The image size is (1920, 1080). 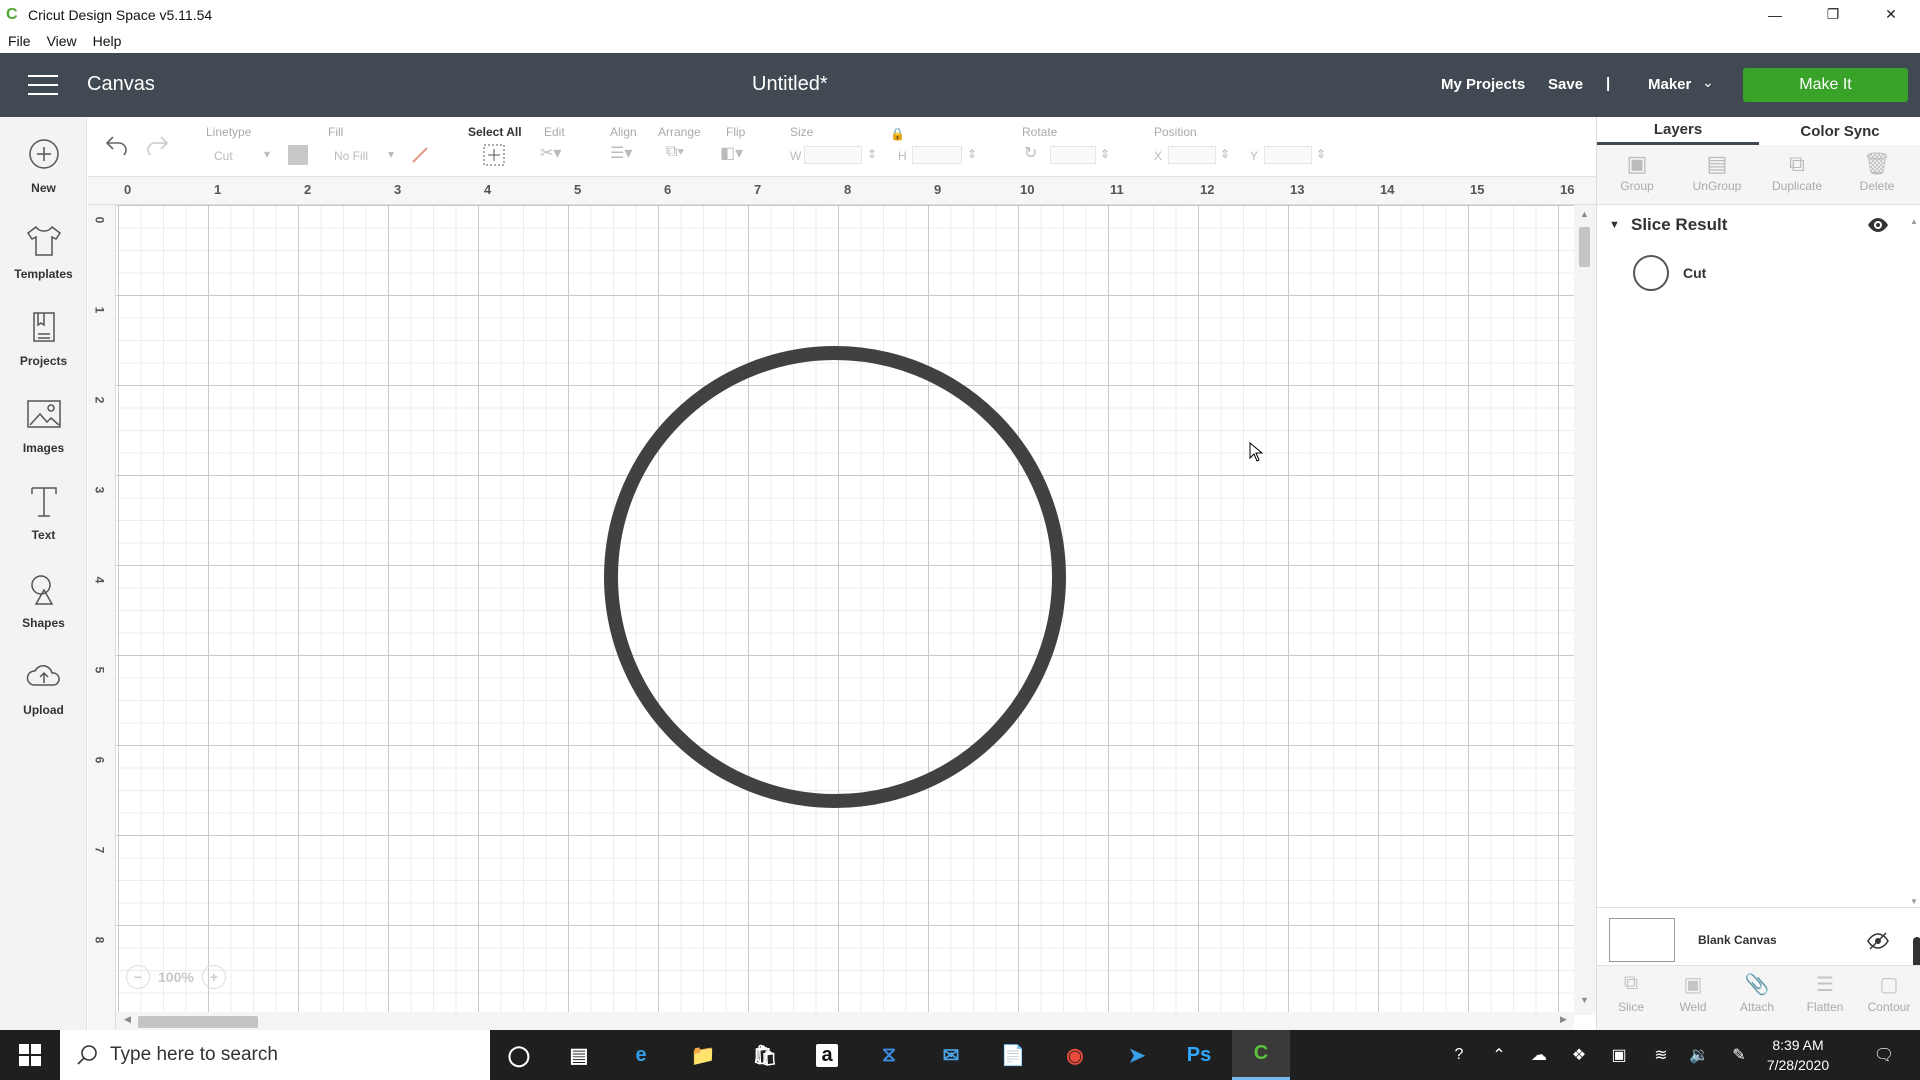 I want to click on chrome-icon: ◉, so click(x=1075, y=1055).